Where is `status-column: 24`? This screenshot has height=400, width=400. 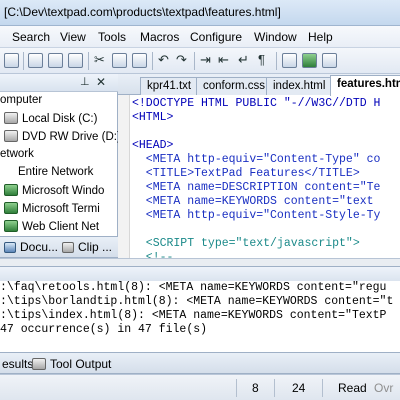 status-column: 24 is located at coordinates (299, 388).